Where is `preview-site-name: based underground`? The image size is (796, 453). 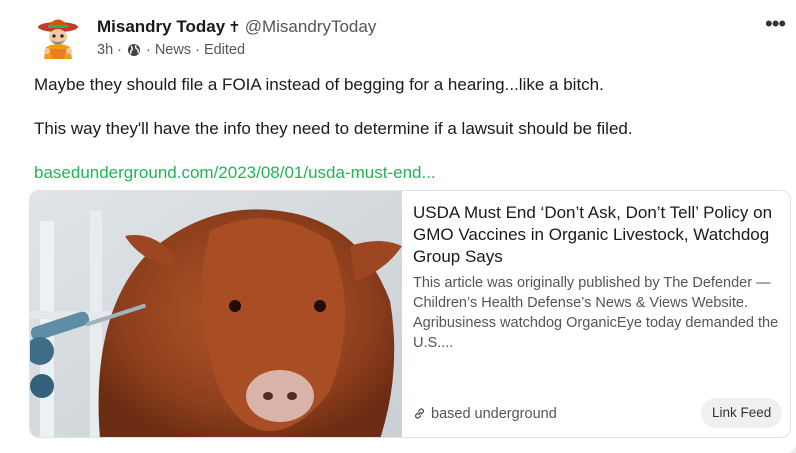 preview-site-name: based underground is located at coordinates (494, 414).